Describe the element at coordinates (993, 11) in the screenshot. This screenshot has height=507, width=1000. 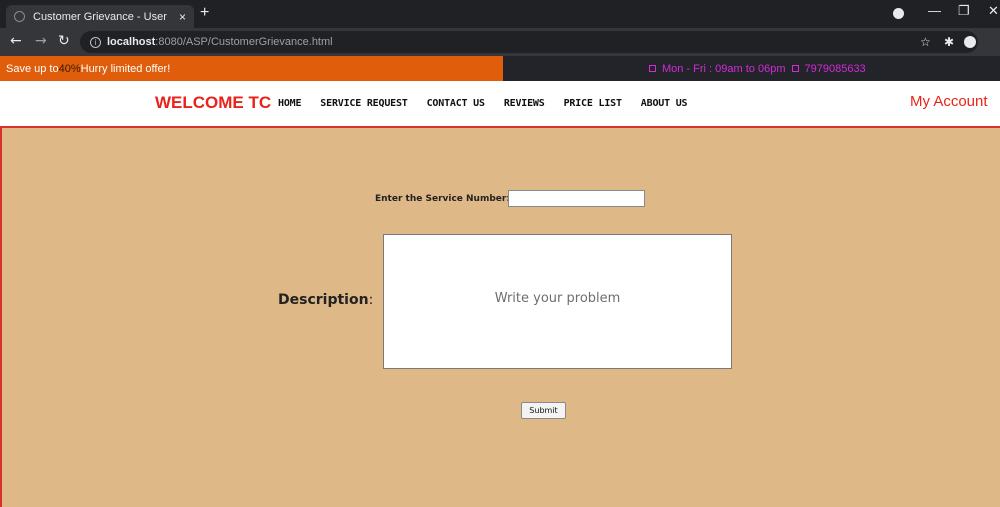
I see `close-window-button: ✕` at that location.